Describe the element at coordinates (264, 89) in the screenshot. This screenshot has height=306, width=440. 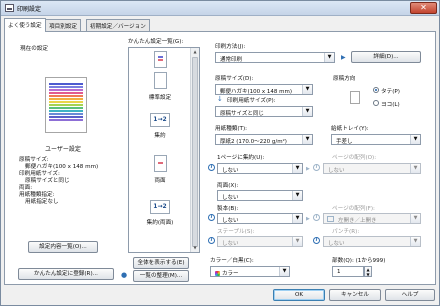
I see `original-size-select: 郵便ハガキ(100 x 148 mm) ▼` at that location.